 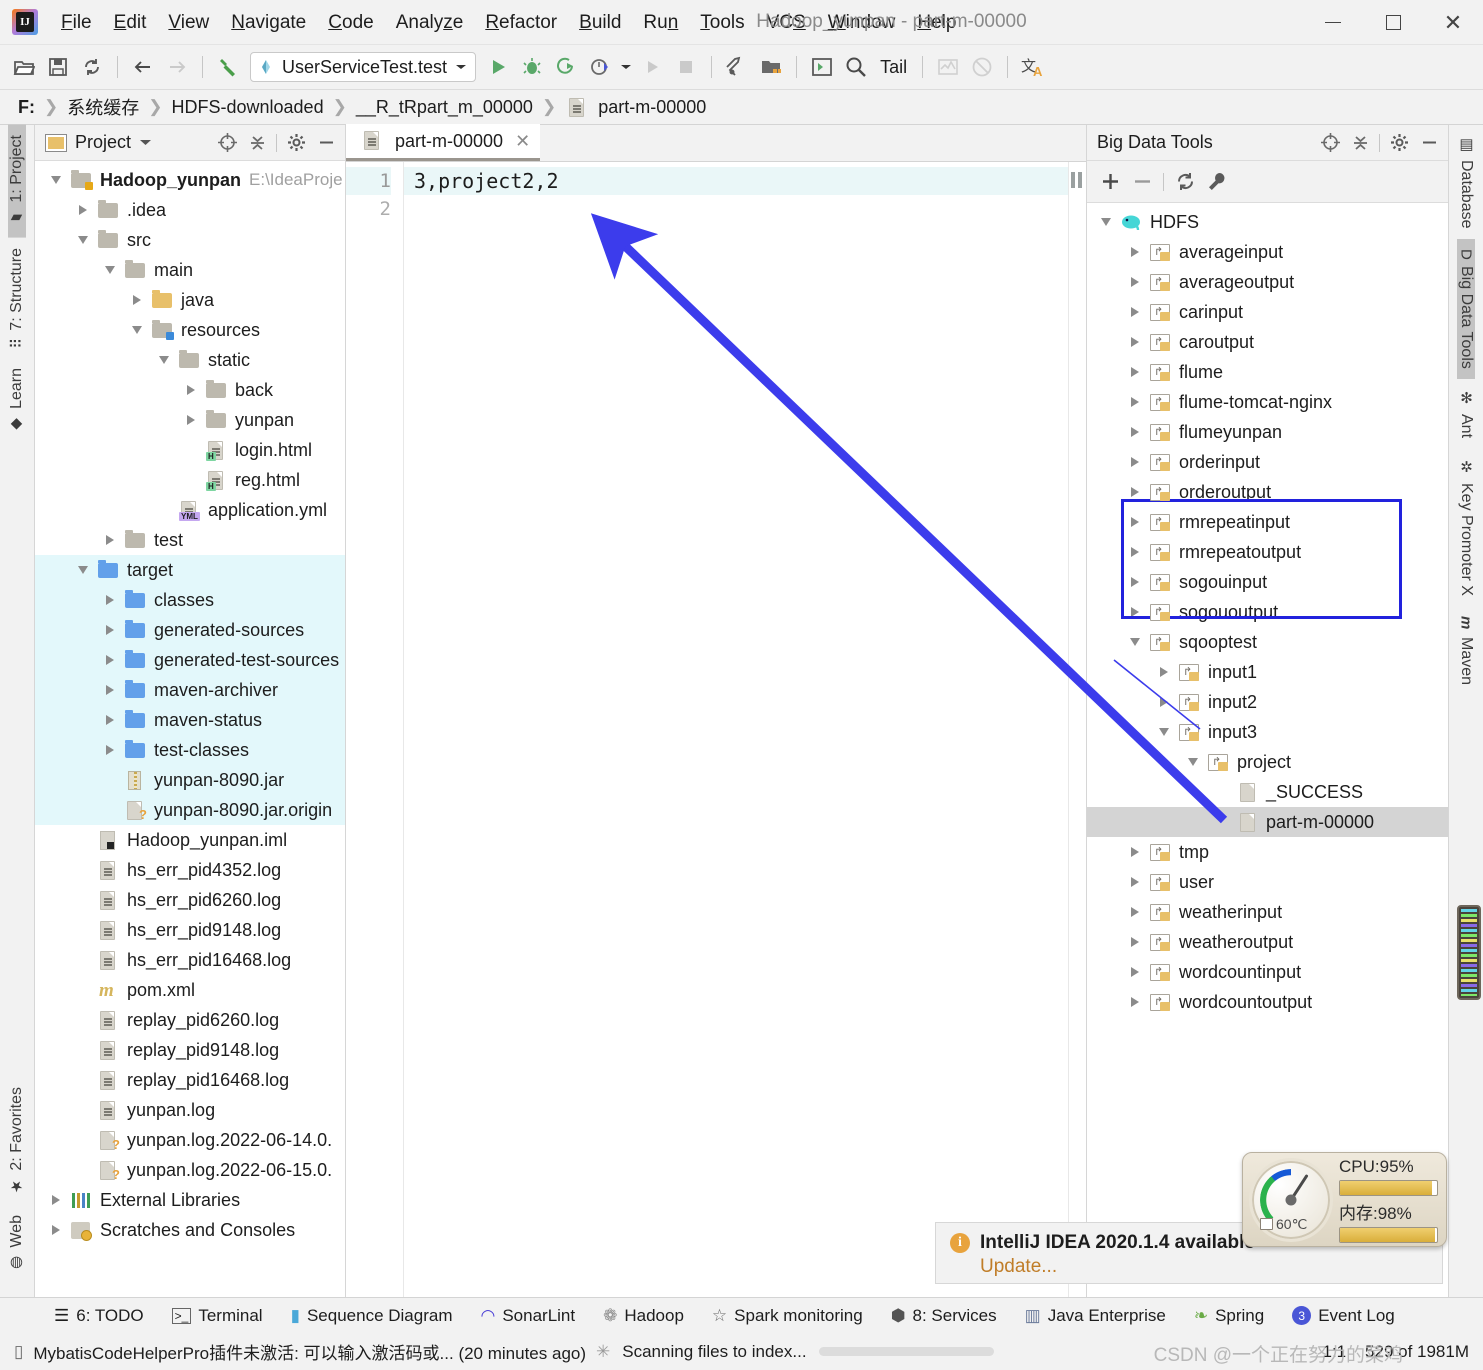 I want to click on tree-node: ↱ input2, so click(x=1267, y=702).